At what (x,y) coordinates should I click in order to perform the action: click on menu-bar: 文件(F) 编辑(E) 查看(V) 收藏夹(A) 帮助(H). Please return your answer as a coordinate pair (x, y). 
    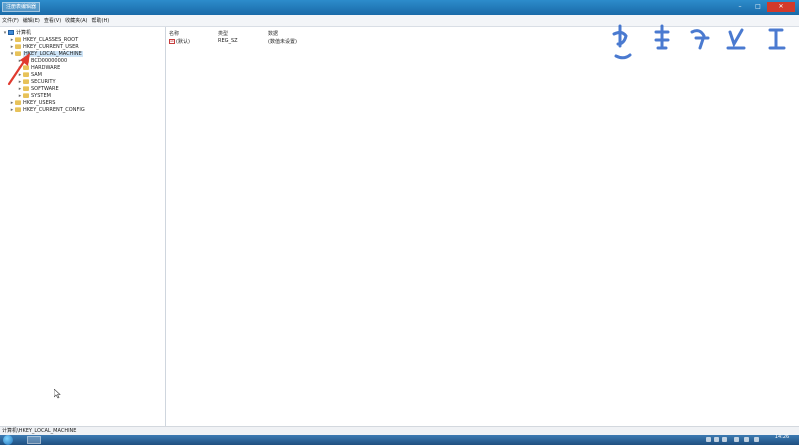
    Looking at the image, I should click on (399, 21).